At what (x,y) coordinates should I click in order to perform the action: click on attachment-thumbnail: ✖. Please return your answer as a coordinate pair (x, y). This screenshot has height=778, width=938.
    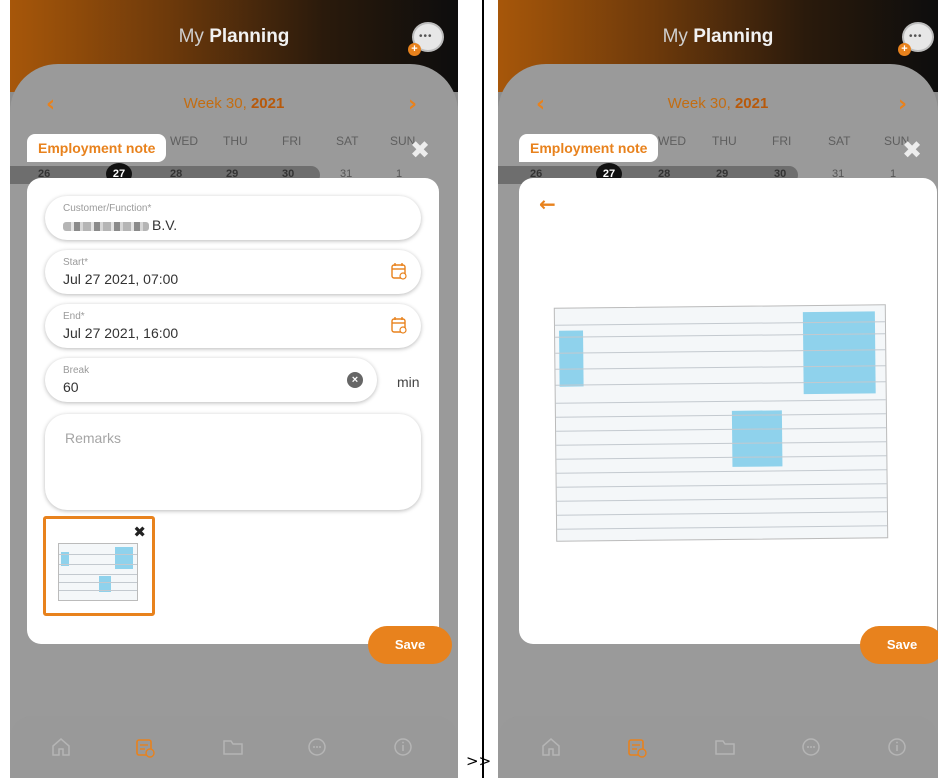
    Looking at the image, I should click on (99, 566).